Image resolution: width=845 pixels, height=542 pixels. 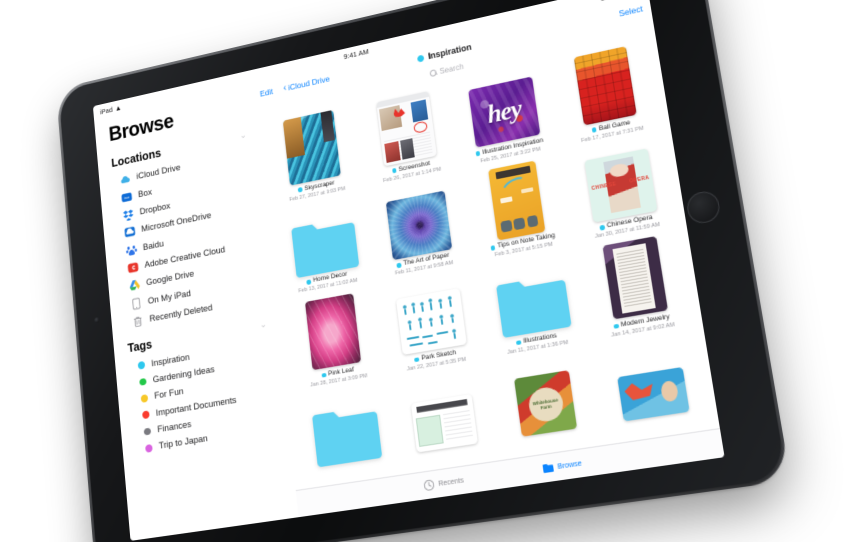 I want to click on dropbox-icon, so click(x=128, y=215).